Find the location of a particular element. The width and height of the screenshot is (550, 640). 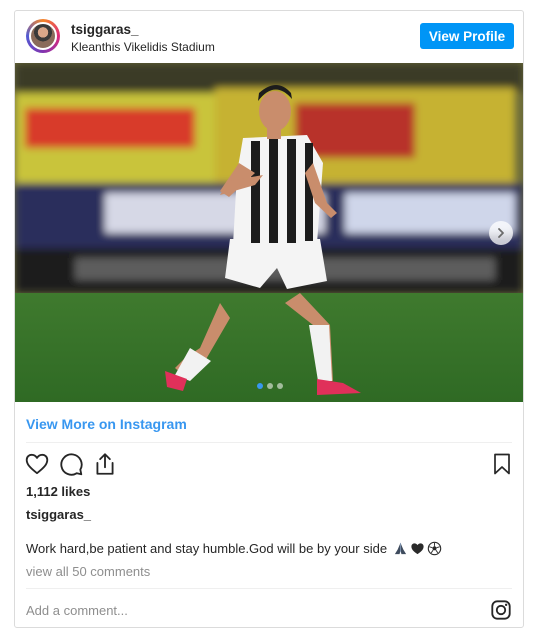

view-more-link: View More on Instagram is located at coordinates (106, 424).